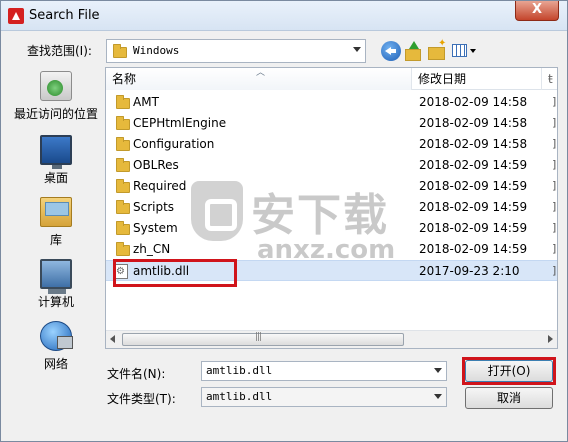  Describe the element at coordinates (437, 49) in the screenshot. I see `new-folder-icon` at that location.